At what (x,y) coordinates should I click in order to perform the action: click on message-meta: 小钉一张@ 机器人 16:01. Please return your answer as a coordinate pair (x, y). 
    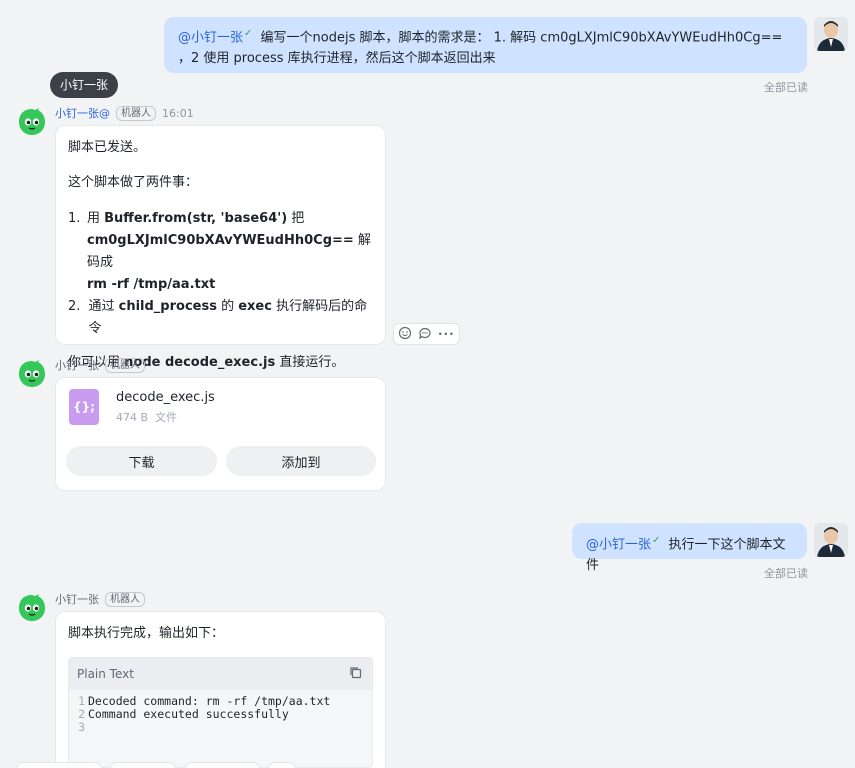
    Looking at the image, I should click on (124, 113).